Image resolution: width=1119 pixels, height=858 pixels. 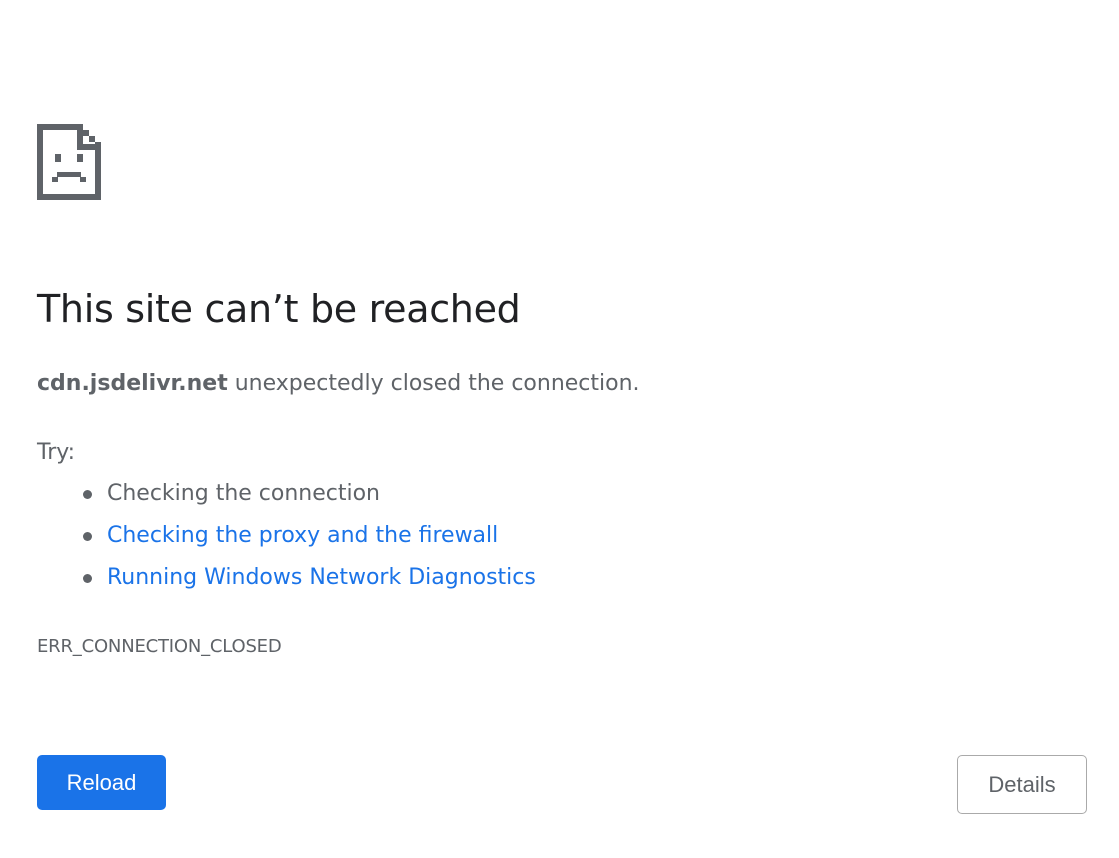 What do you see at coordinates (279, 309) in the screenshot?
I see `page-title: This site can’t be reached` at bounding box center [279, 309].